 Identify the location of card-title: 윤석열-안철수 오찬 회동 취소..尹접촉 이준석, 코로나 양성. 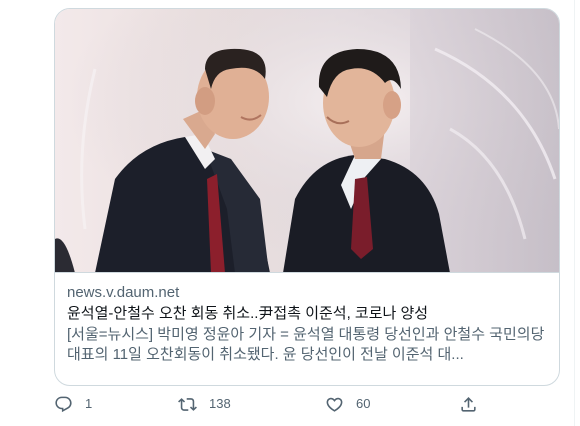
(248, 313).